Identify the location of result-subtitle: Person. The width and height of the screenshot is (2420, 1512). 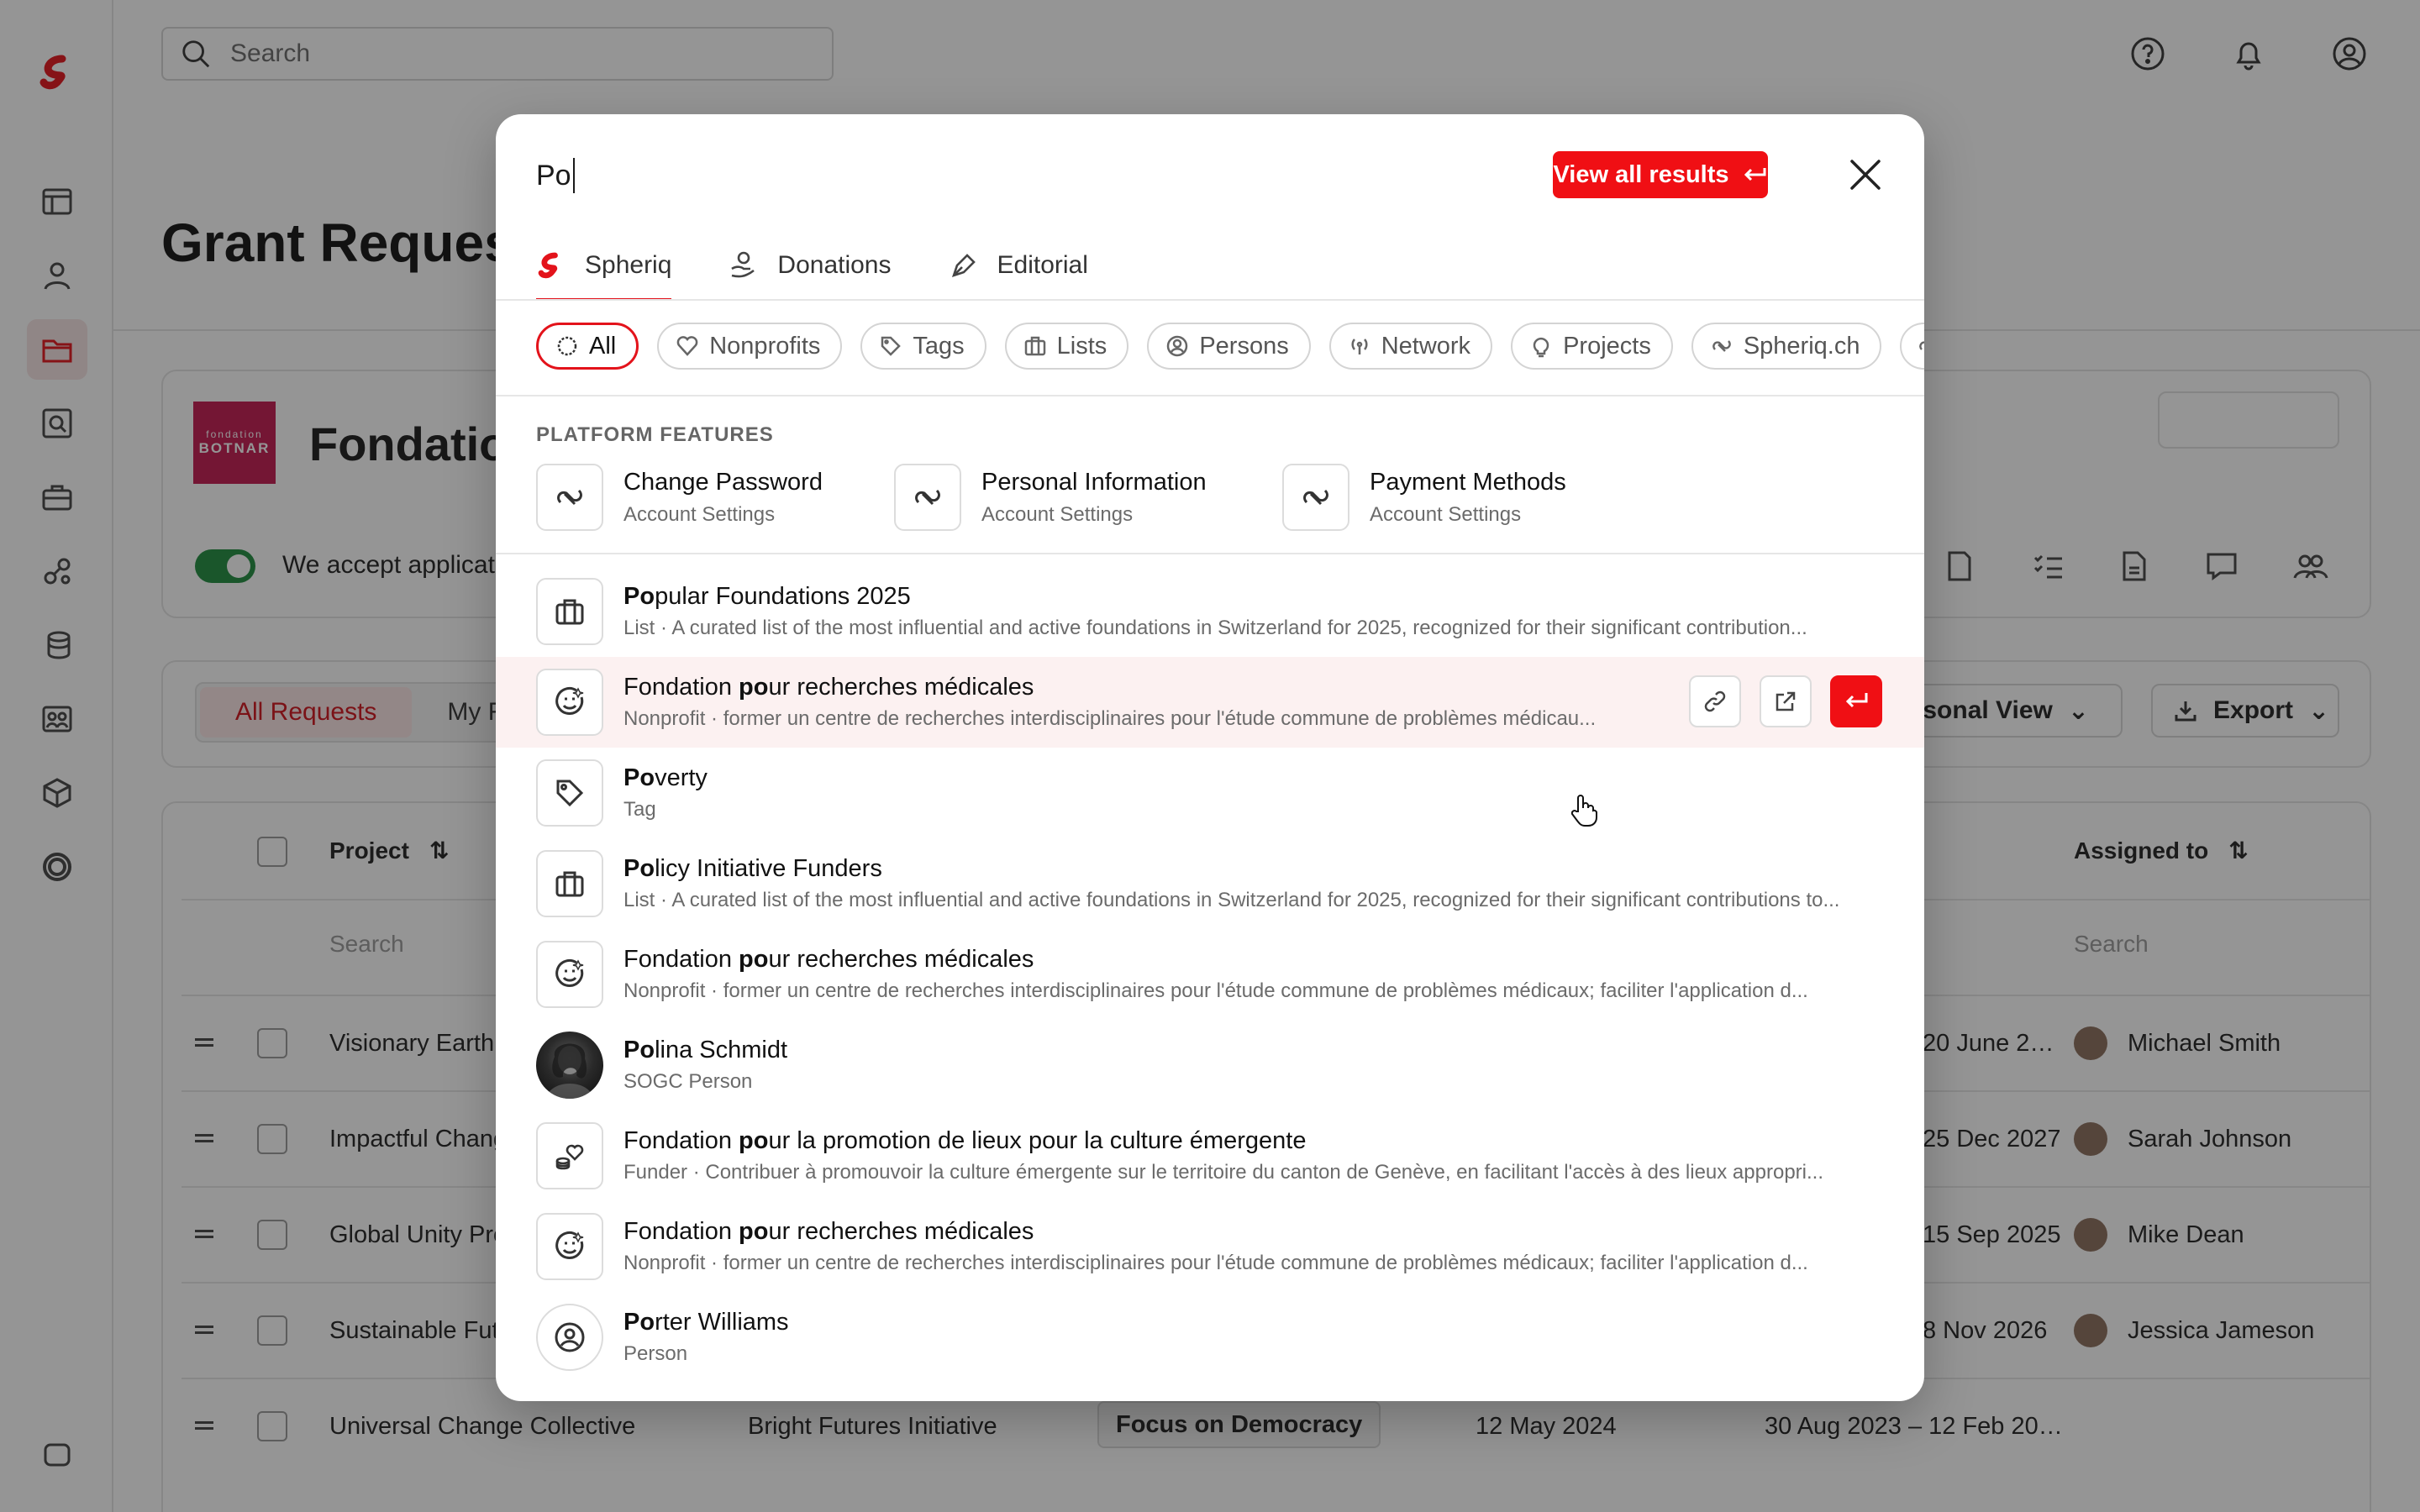
(656, 1353).